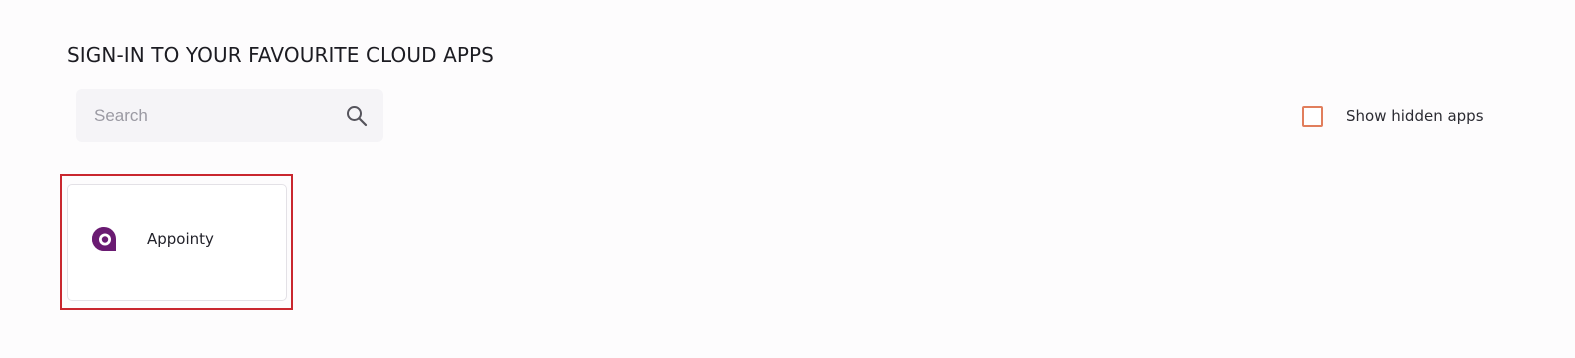 This screenshot has width=1575, height=358. I want to click on appointy-logo-icon, so click(104, 239).